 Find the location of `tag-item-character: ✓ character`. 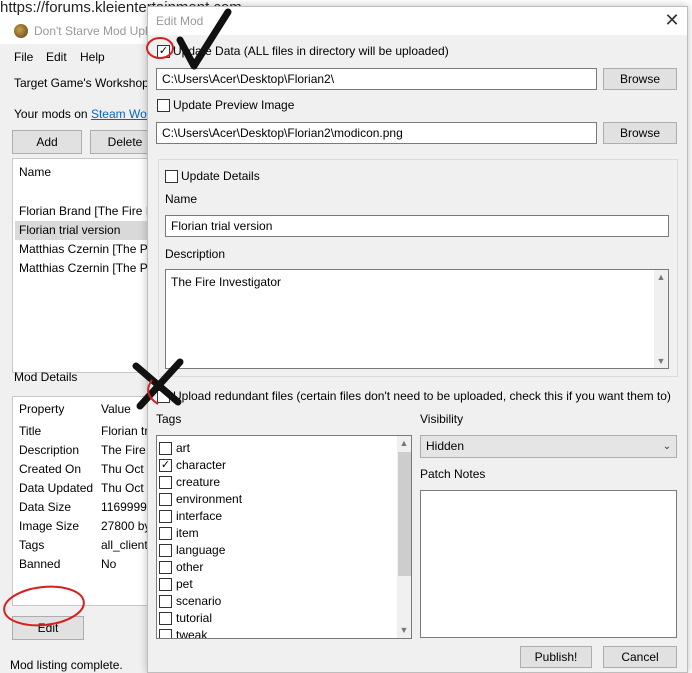

tag-item-character: ✓ character is located at coordinates (274, 465).